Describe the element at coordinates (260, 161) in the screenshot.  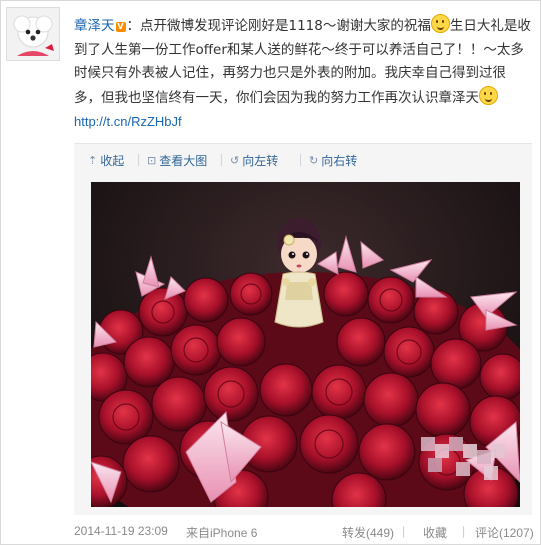
I see `rotate-left-label: 向左转` at that location.